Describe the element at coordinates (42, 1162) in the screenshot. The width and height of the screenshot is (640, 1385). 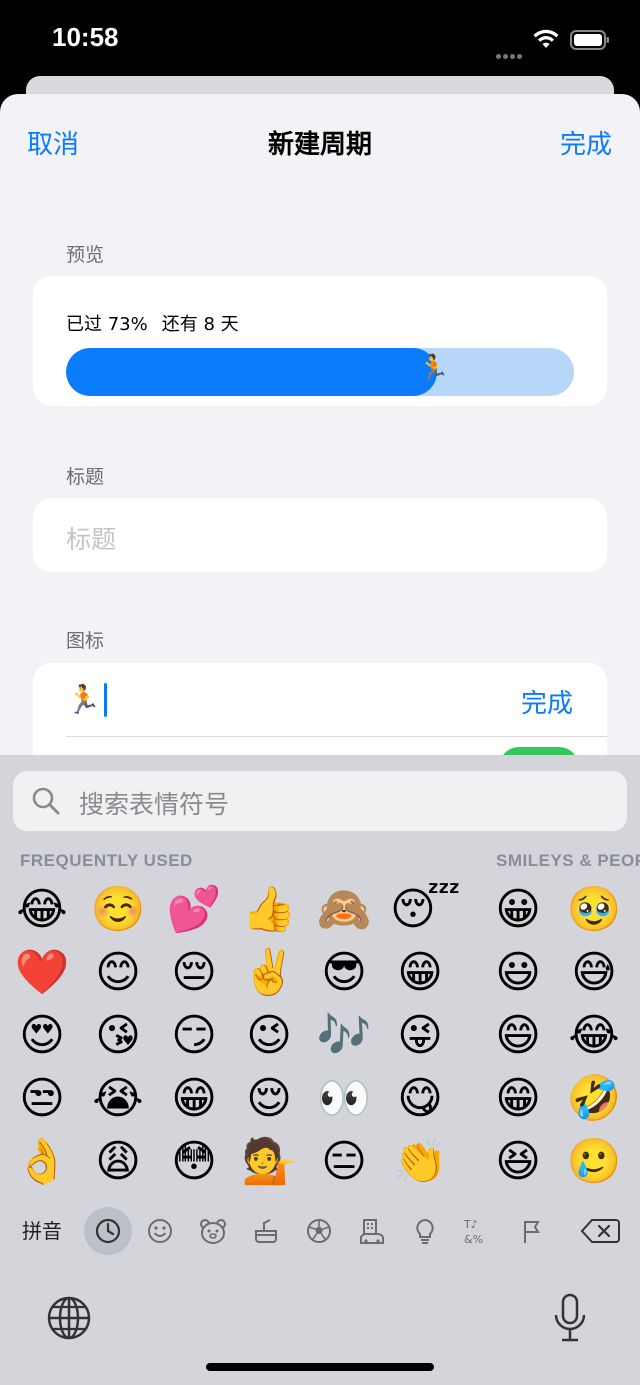
I see `emoji-key: 👌` at that location.